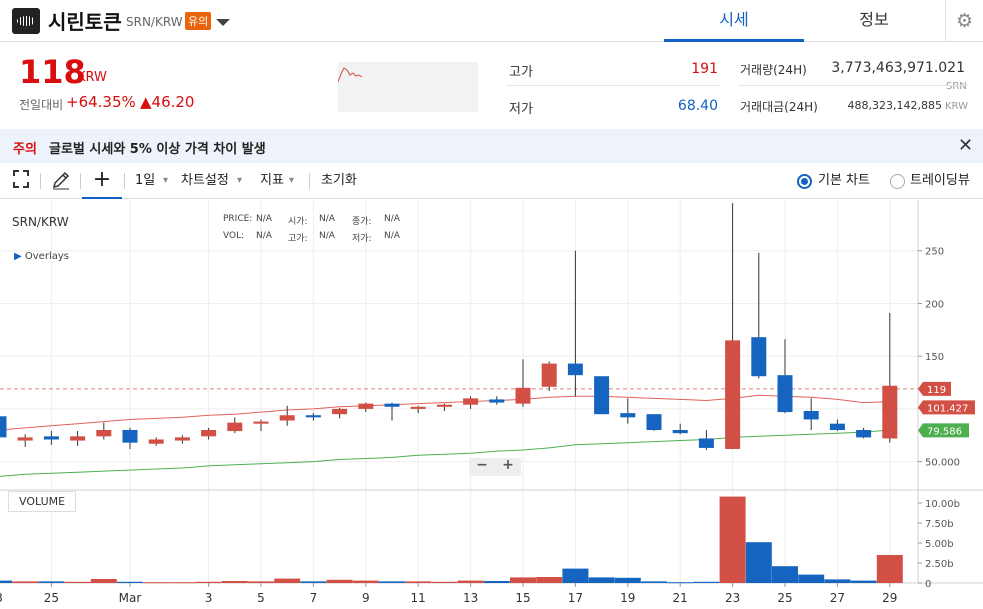 Image resolution: width=983 pixels, height=609 pixels. What do you see at coordinates (965, 145) in the screenshot?
I see `close-icon: ✕` at bounding box center [965, 145].